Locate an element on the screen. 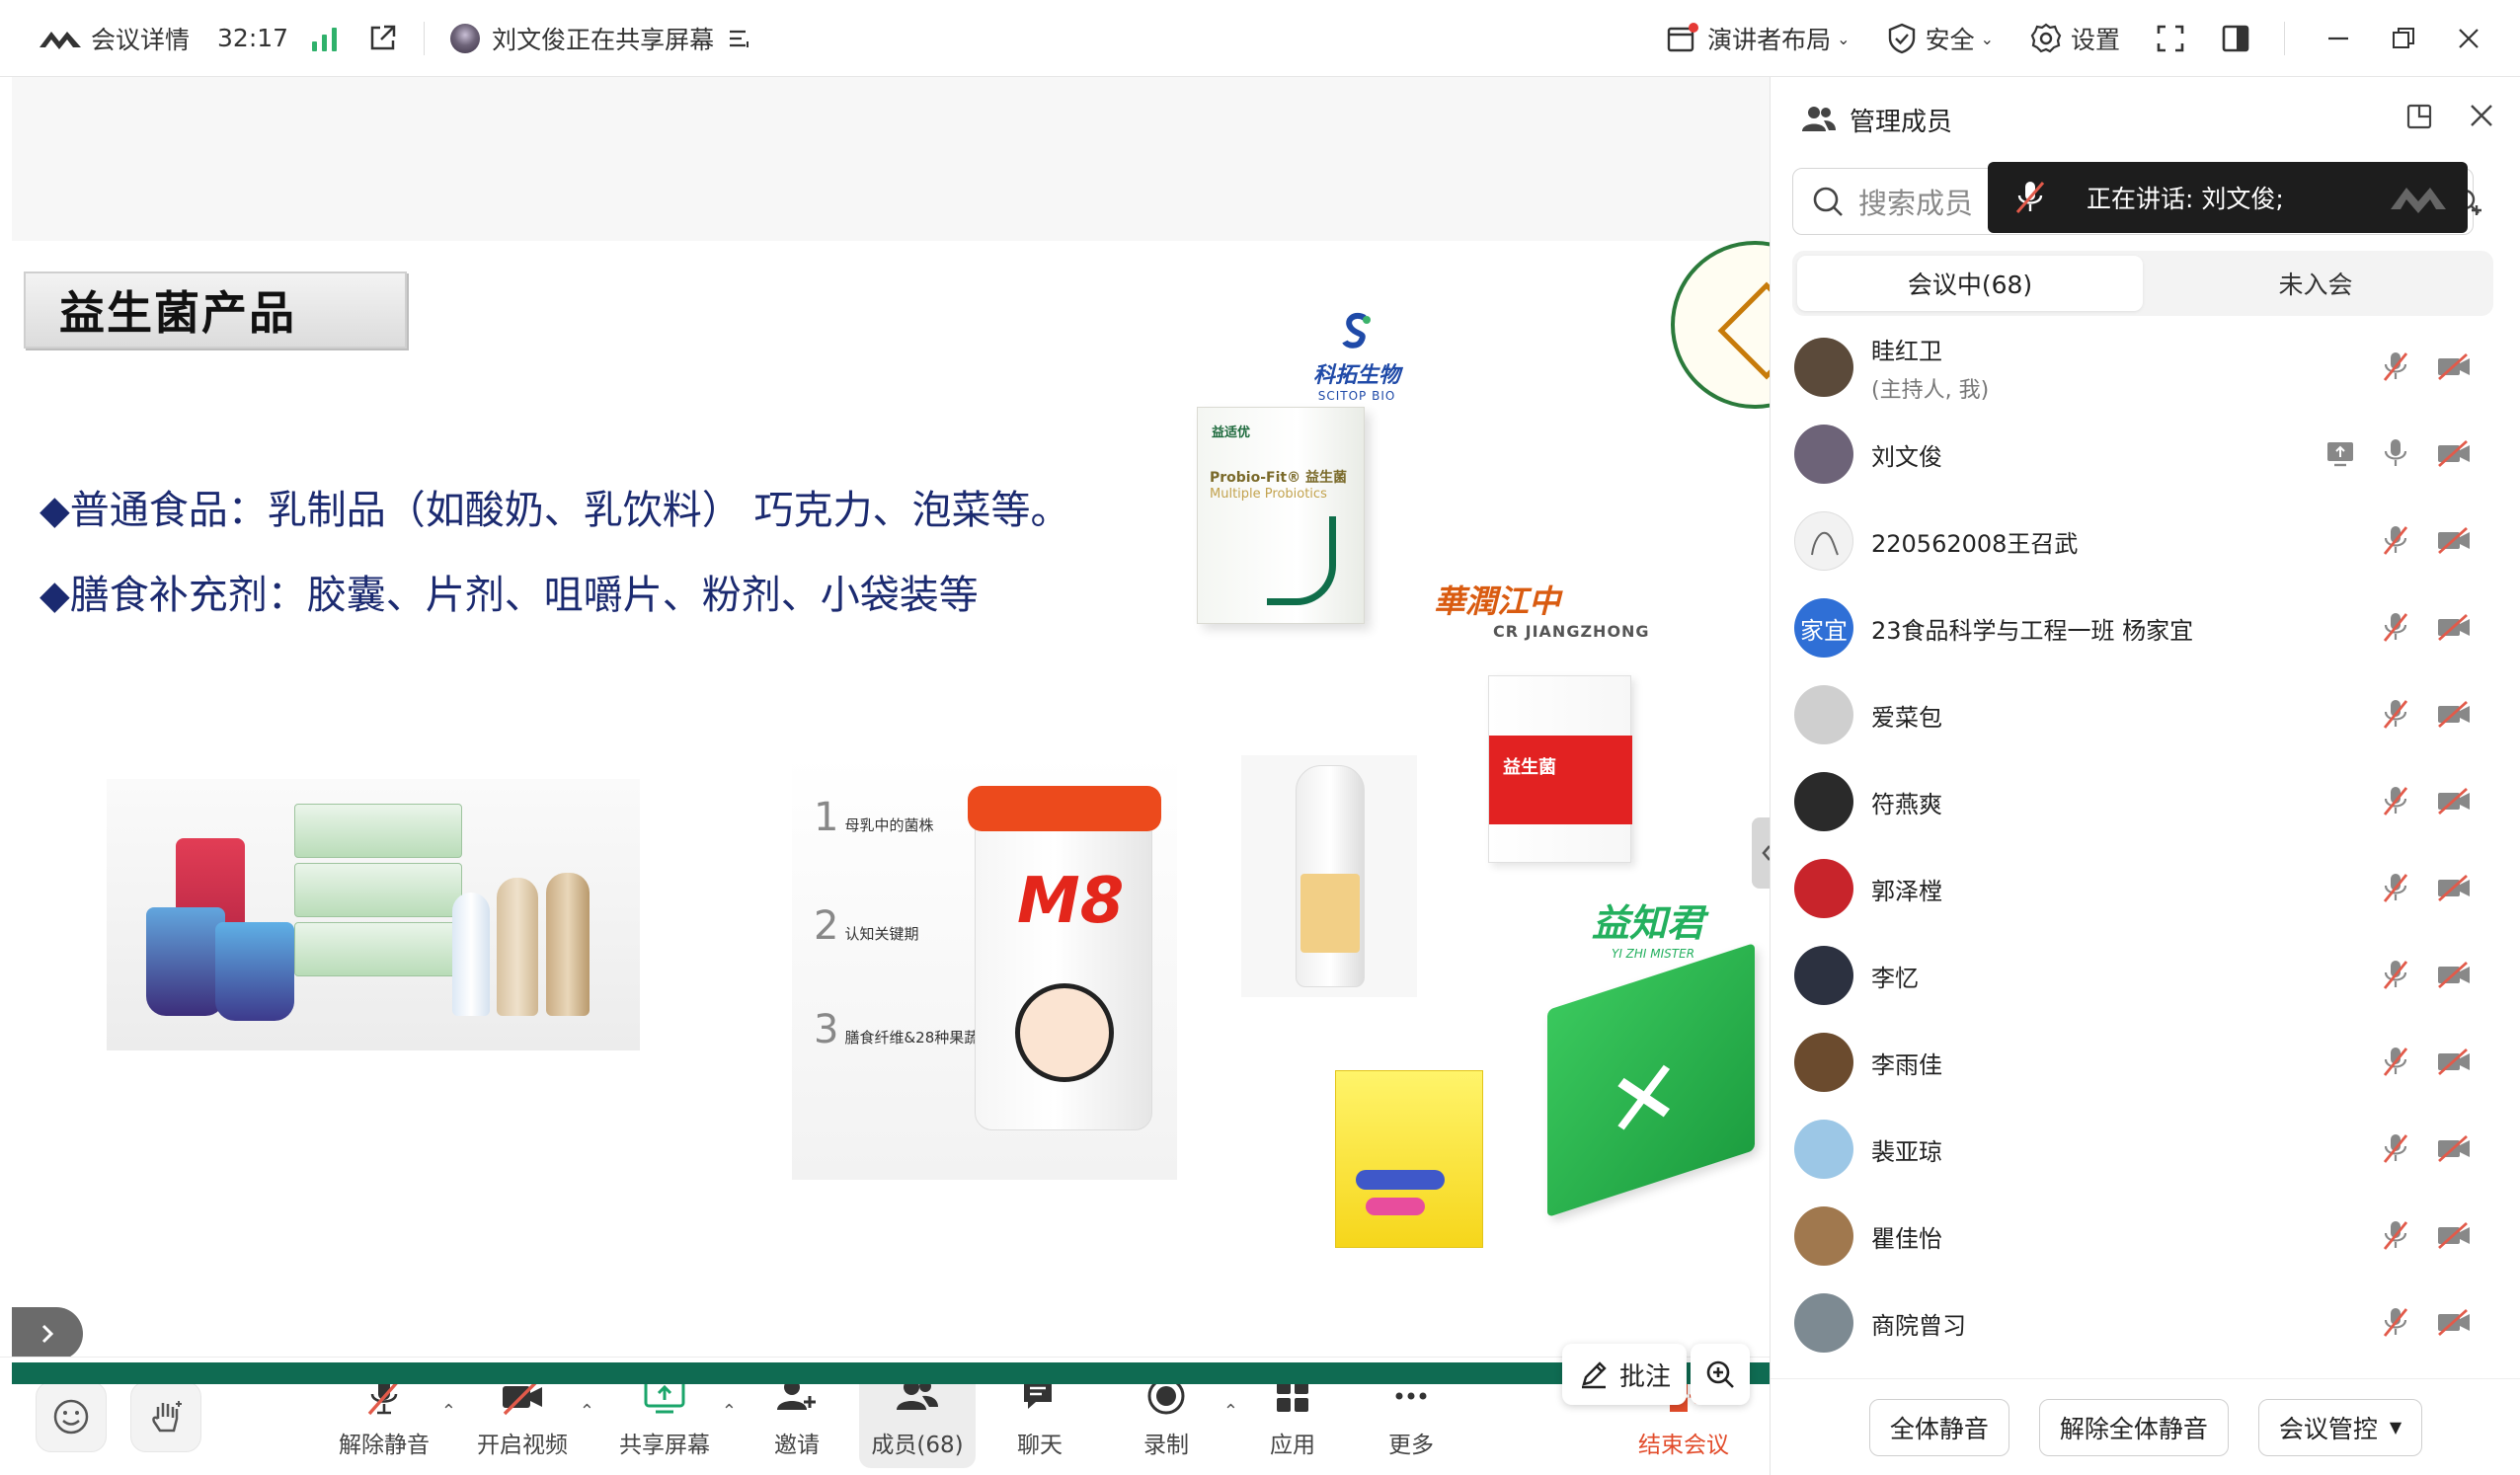  smile-icon is located at coordinates (71, 1417).